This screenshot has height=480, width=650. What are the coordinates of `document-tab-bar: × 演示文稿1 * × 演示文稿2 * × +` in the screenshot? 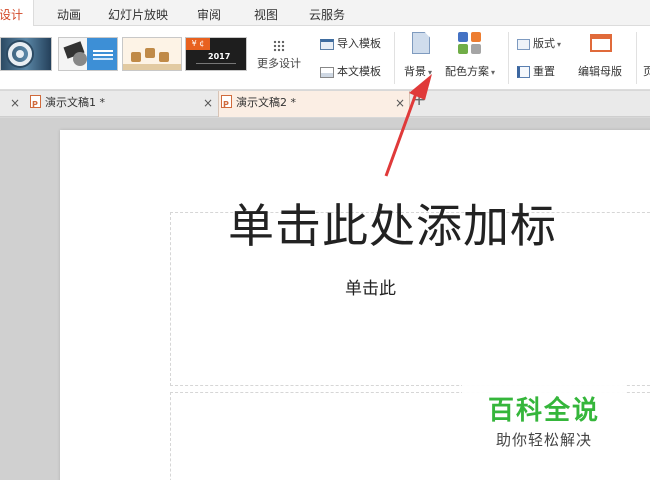 It's located at (325, 103).